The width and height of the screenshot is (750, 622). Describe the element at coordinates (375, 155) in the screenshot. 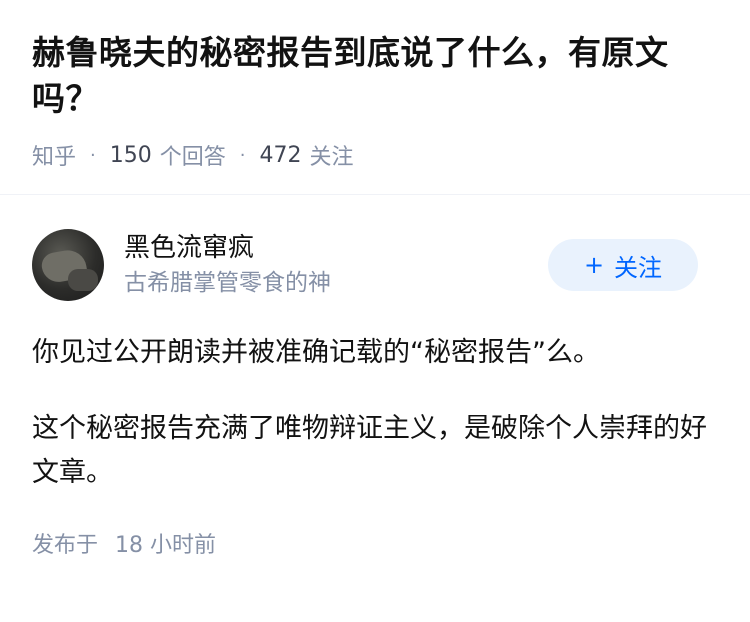

I see `question-meta: 知乎 · 150 个回答 · 472 关注` at that location.